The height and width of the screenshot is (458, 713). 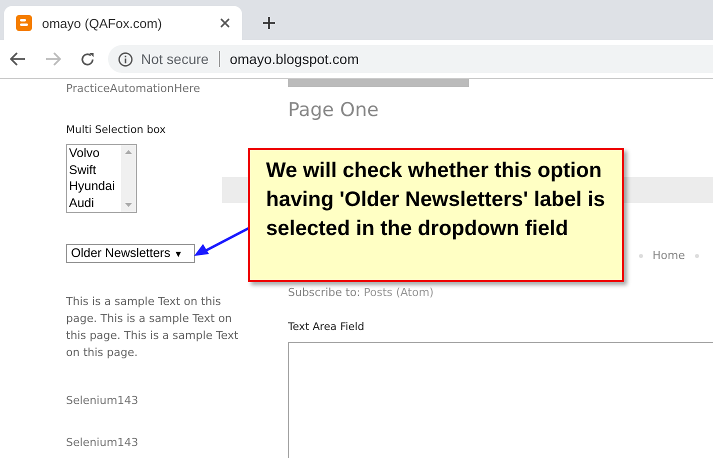 What do you see at coordinates (125, 59) in the screenshot?
I see `info-icon` at bounding box center [125, 59].